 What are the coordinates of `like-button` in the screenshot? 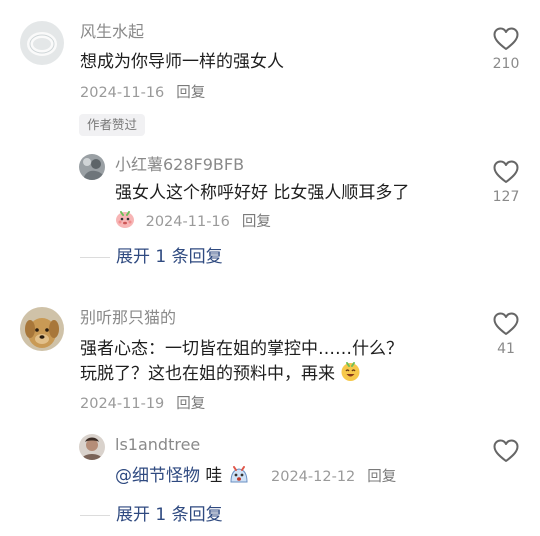 It's located at (506, 451).